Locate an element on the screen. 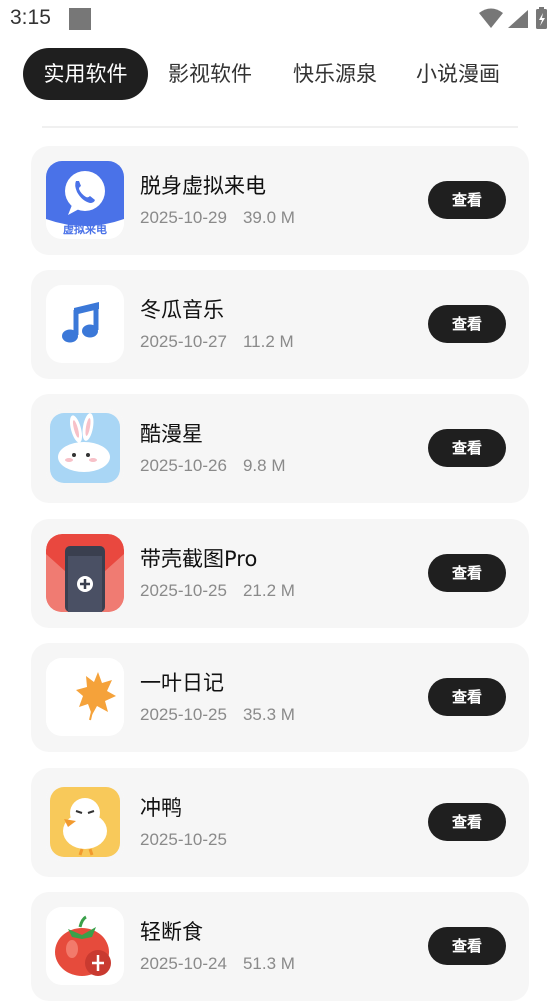 The width and height of the screenshot is (560, 1001). tab-happy-source: 快乐源泉 is located at coordinates (335, 74).